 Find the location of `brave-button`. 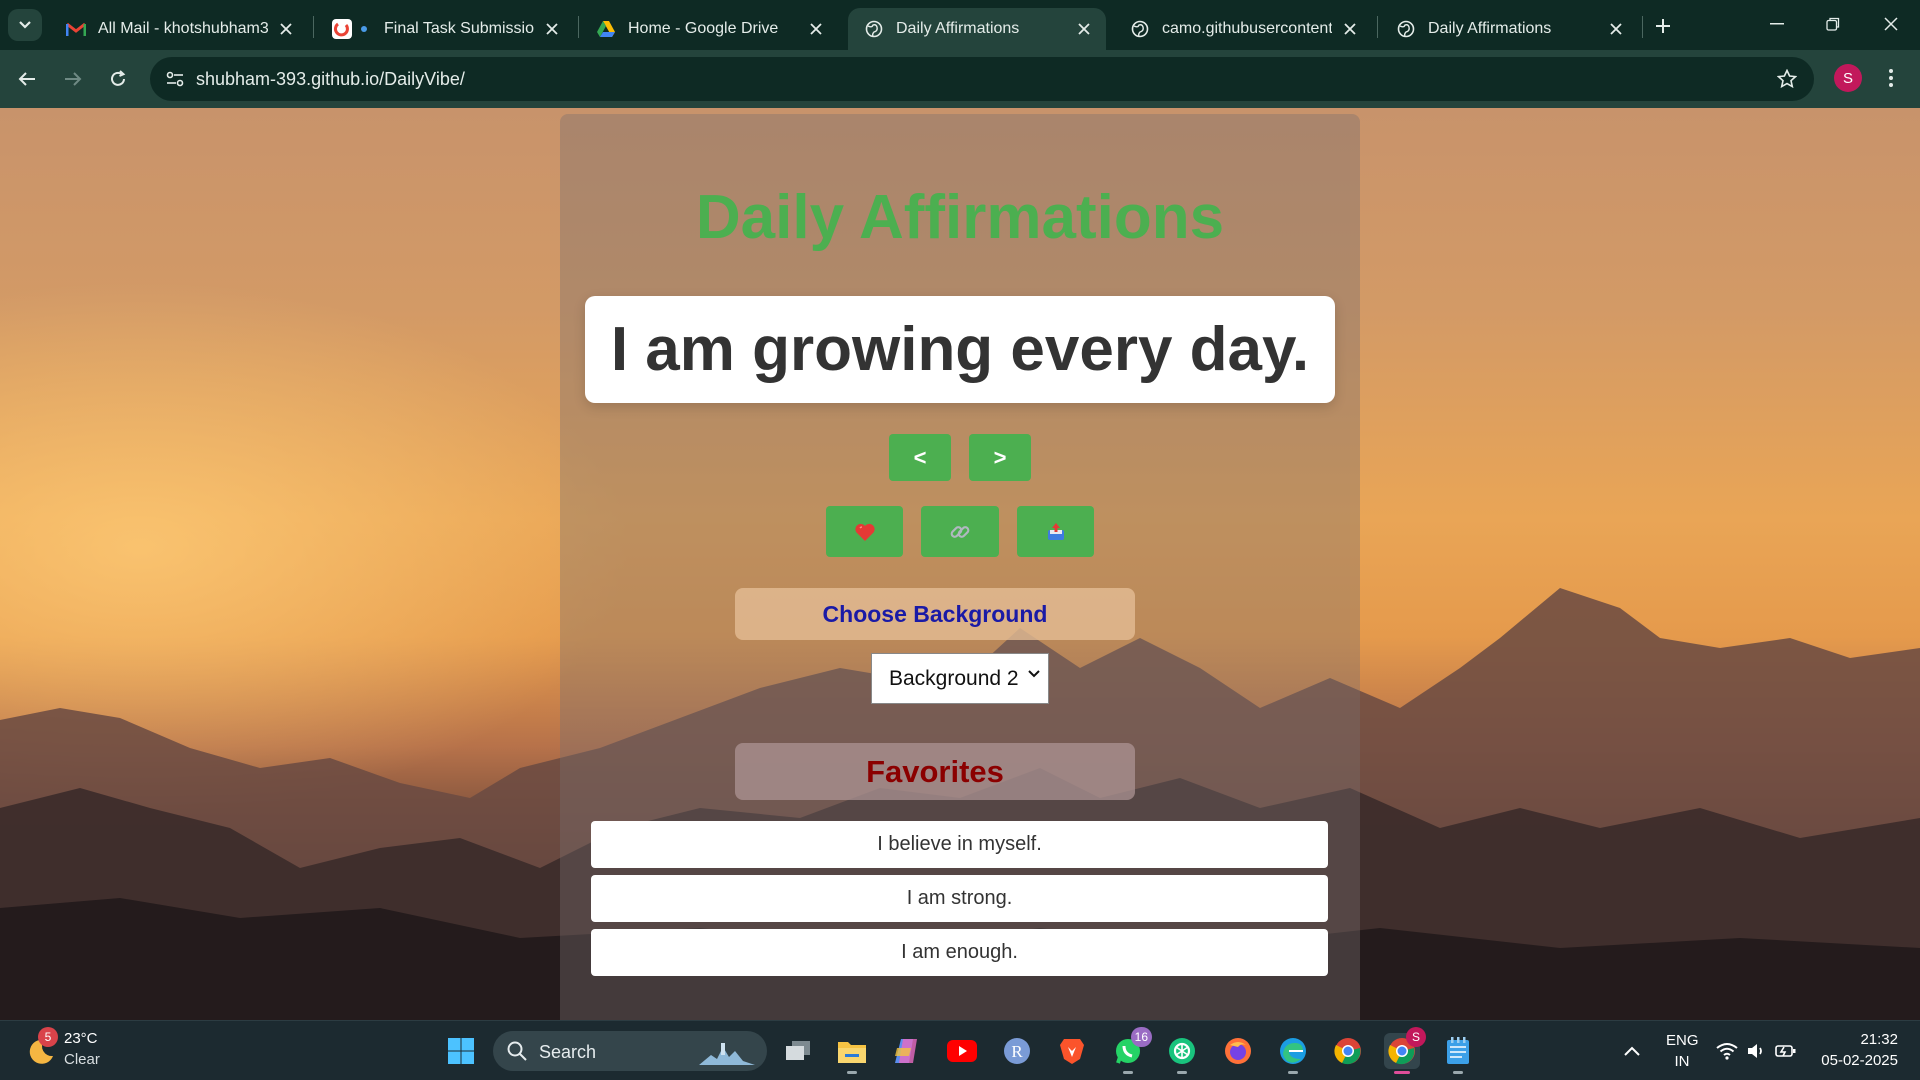

brave-button is located at coordinates (1072, 1051).